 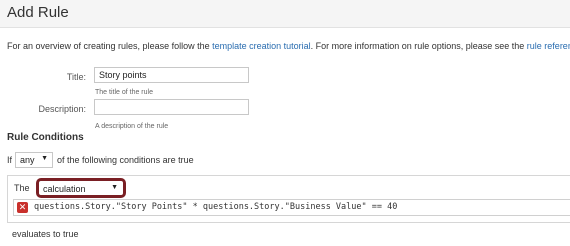 I want to click on condition-type-select: calculation ▼, so click(x=81, y=188).